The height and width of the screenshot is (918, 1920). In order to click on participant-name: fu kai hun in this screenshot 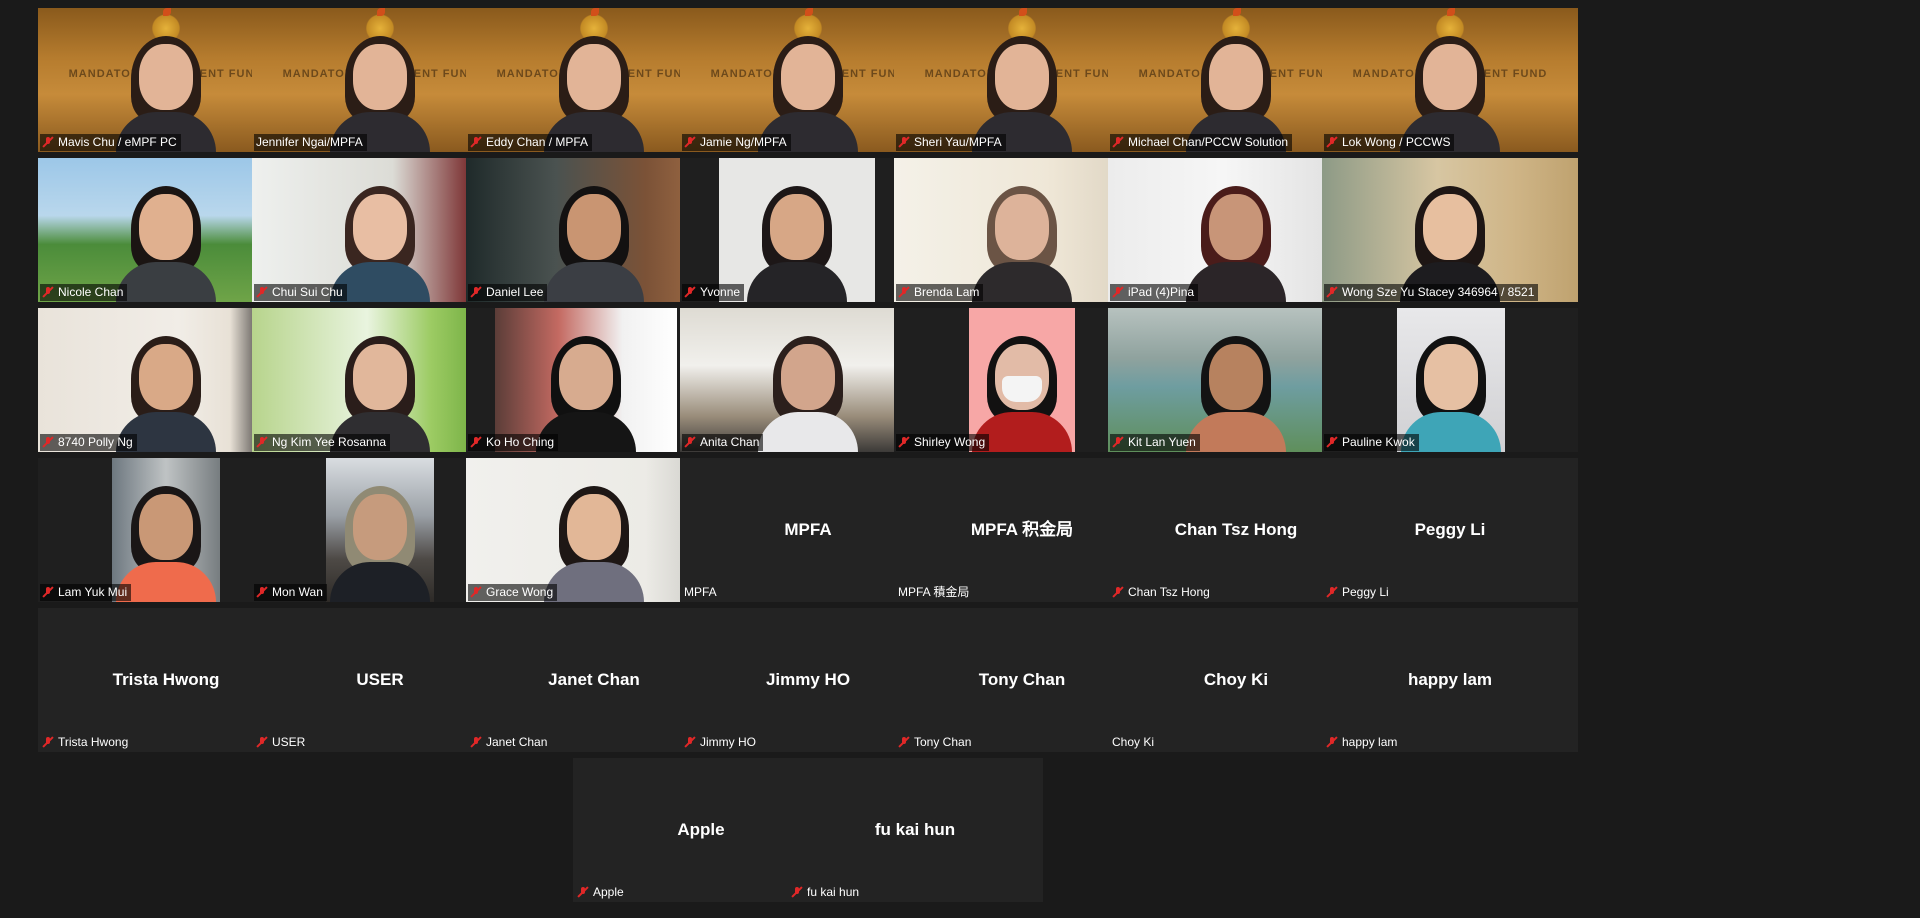, I will do `click(833, 892)`.